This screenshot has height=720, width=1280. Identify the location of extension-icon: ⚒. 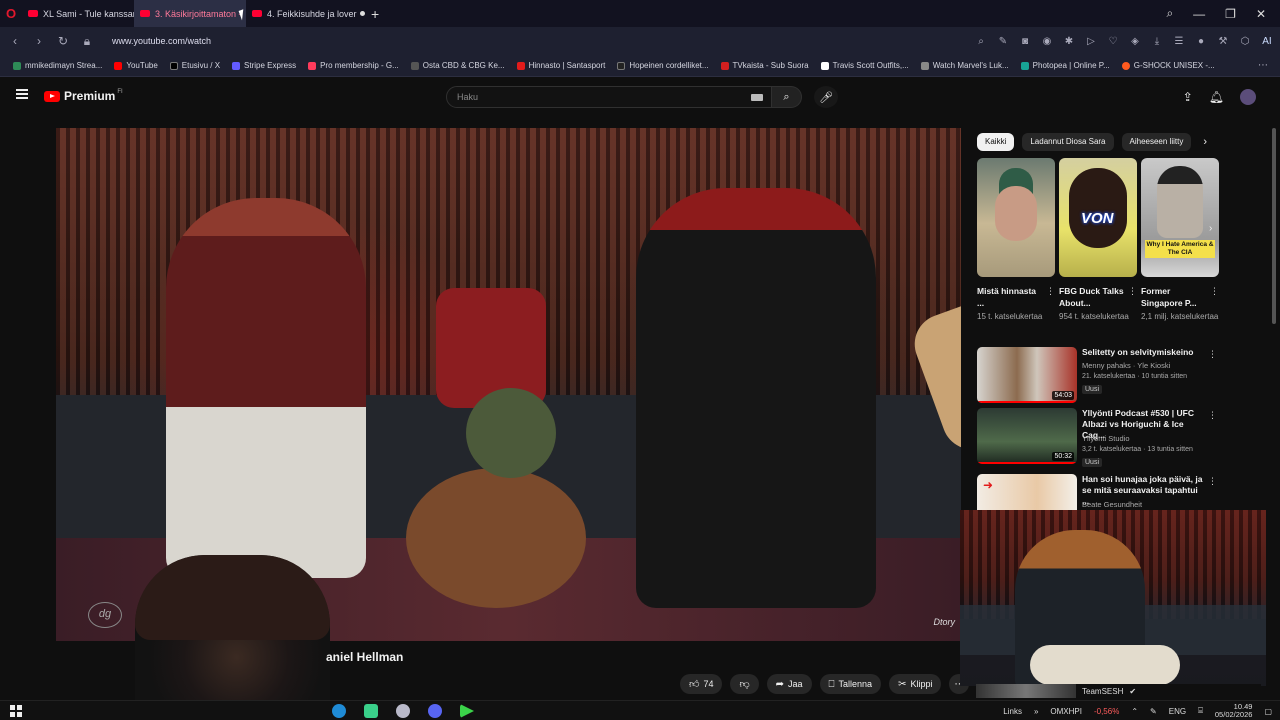
(1223, 41).